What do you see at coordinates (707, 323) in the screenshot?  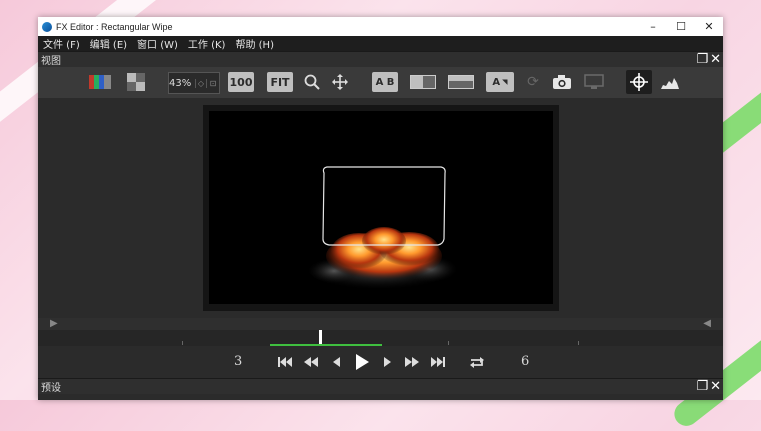 I see `scroll-right-arrow-icon: ◀` at bounding box center [707, 323].